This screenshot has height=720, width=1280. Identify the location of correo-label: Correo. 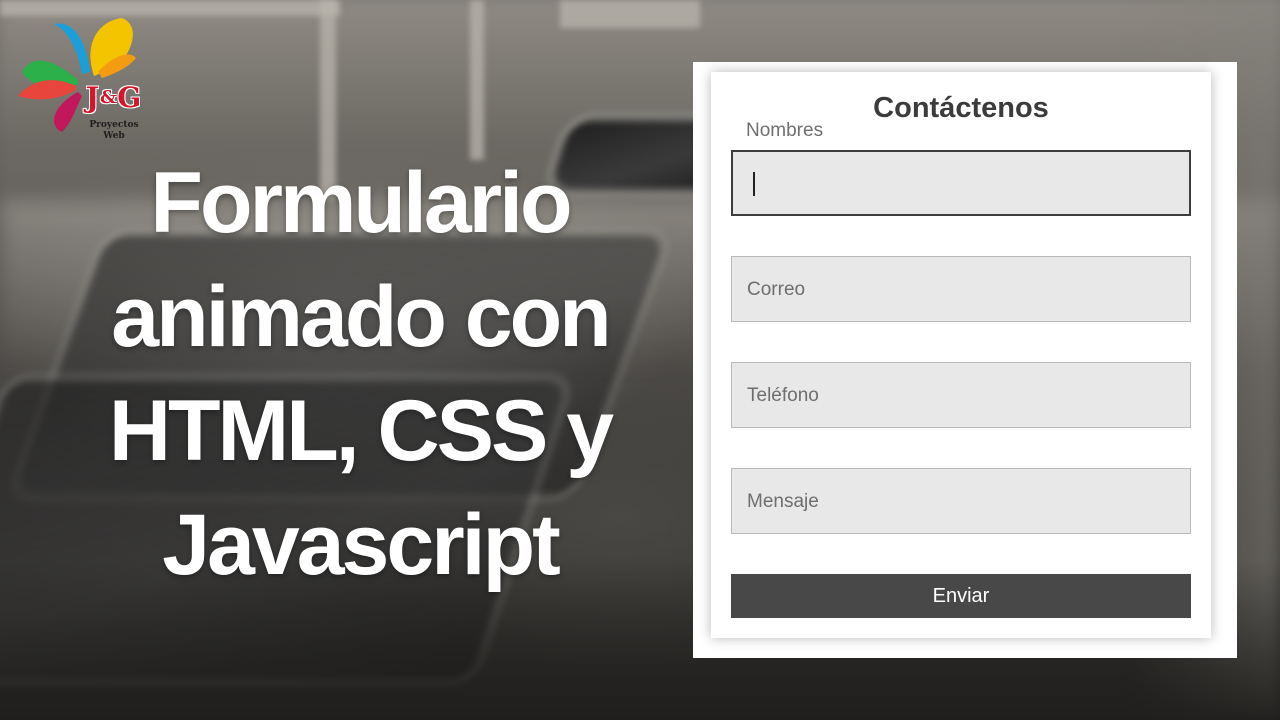
(776, 289).